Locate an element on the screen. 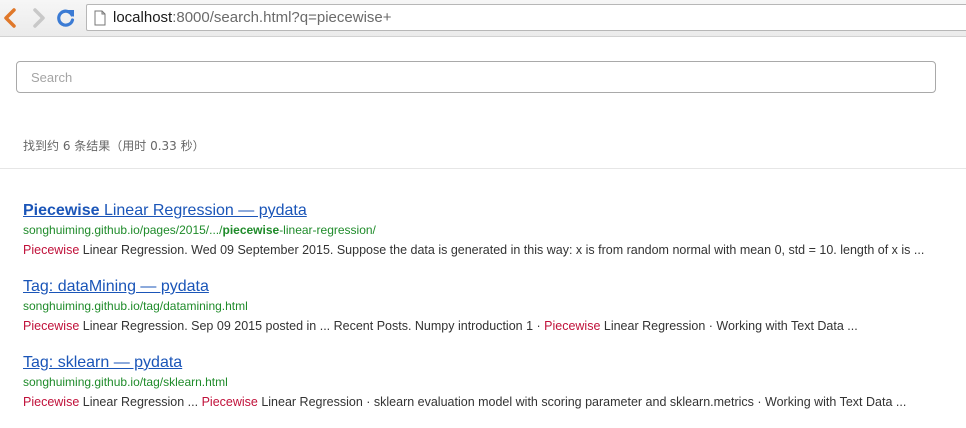 The image size is (966, 428). forward-arrow-icon is located at coordinates (39, 18).